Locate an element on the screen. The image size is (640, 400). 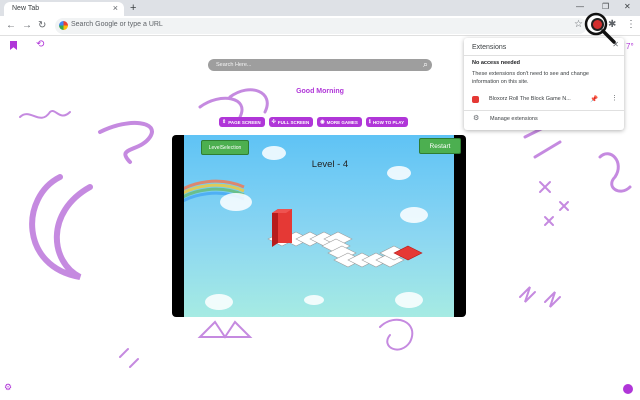
bookmark-star-icon: ☆ is located at coordinates (578, 24).